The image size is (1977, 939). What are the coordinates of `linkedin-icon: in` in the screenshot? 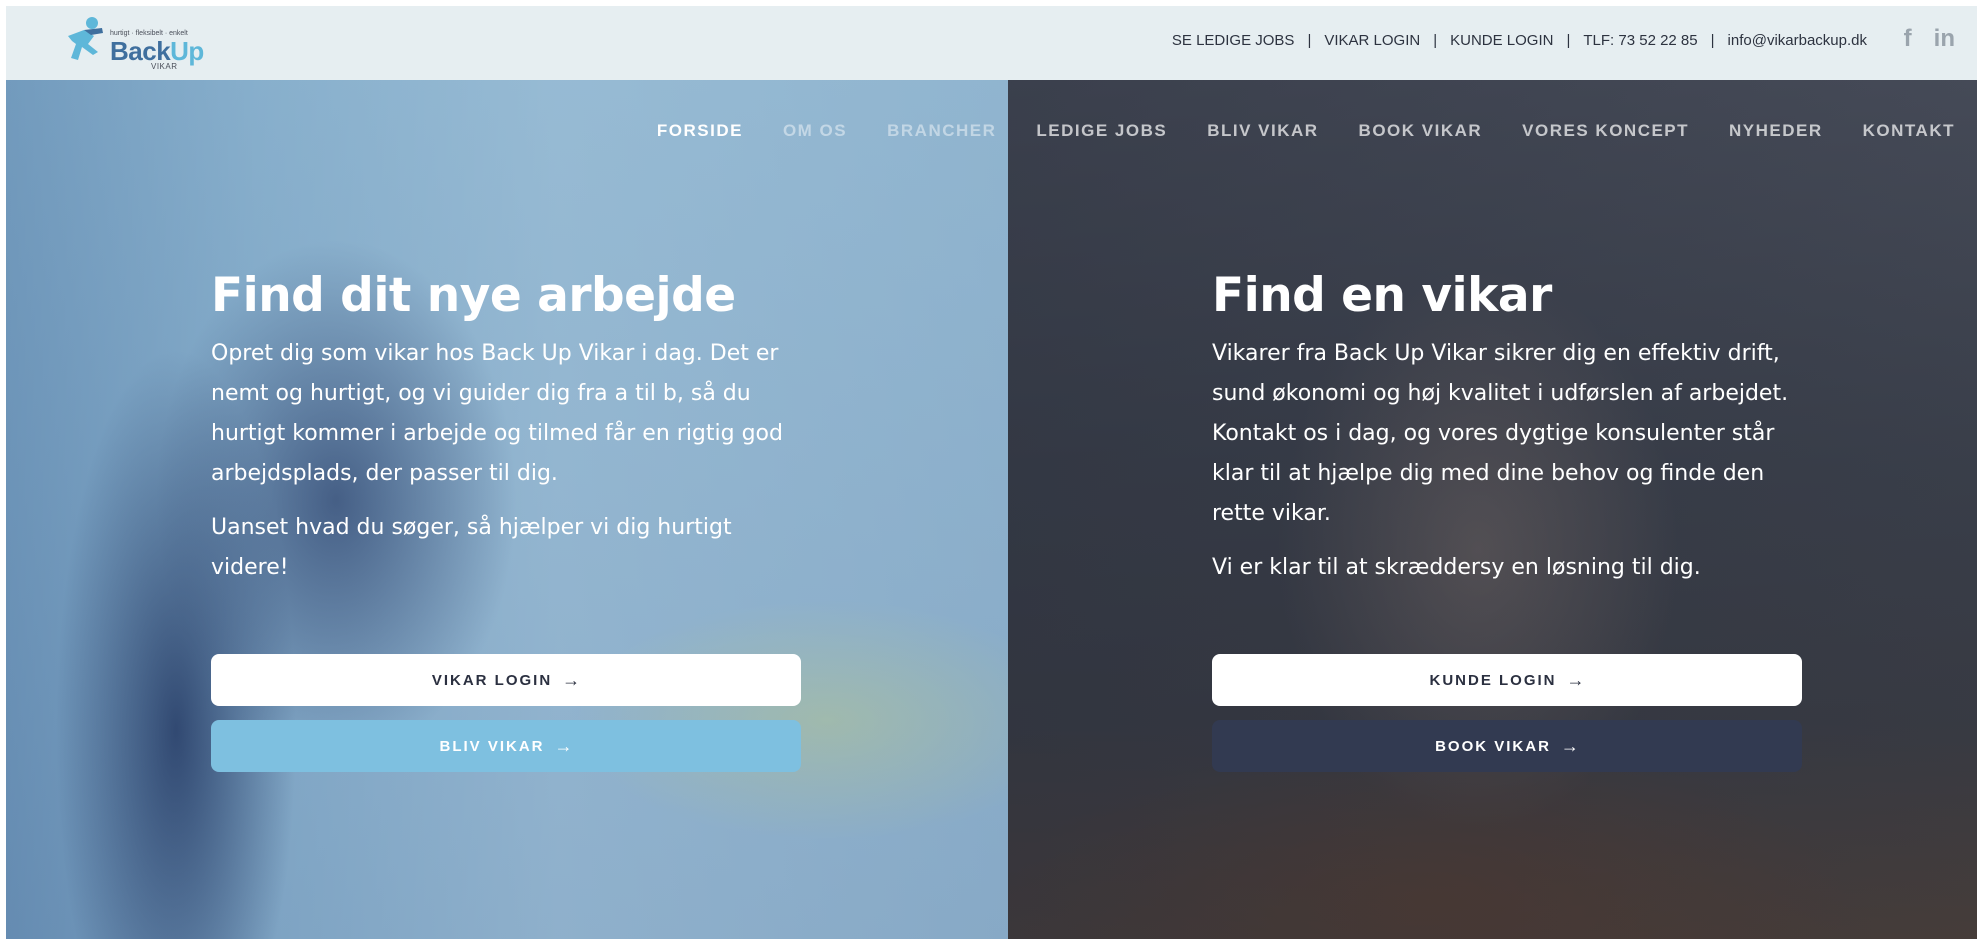 It's located at (1944, 39).